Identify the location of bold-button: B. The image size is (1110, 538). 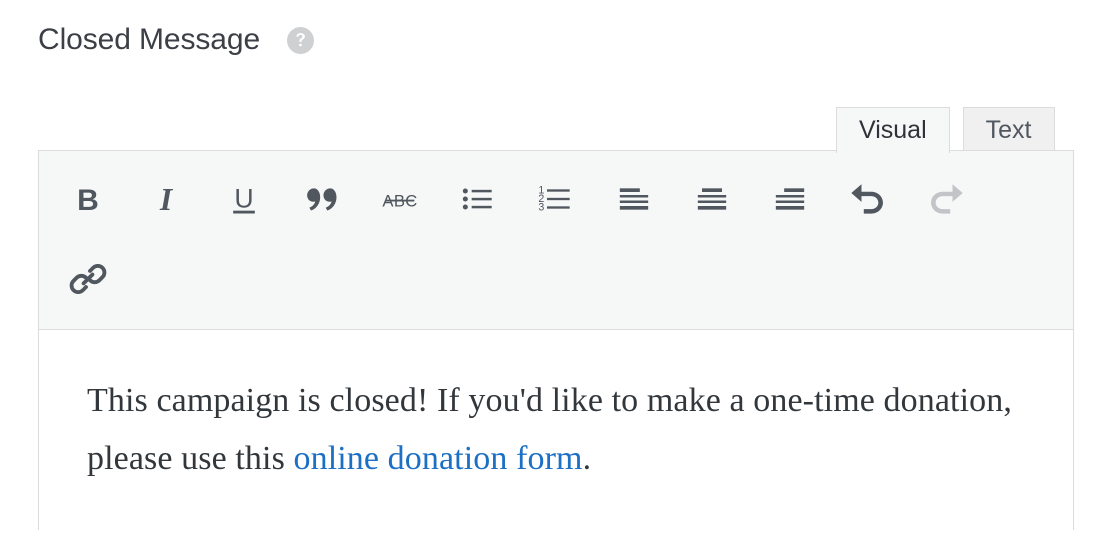
(88, 199).